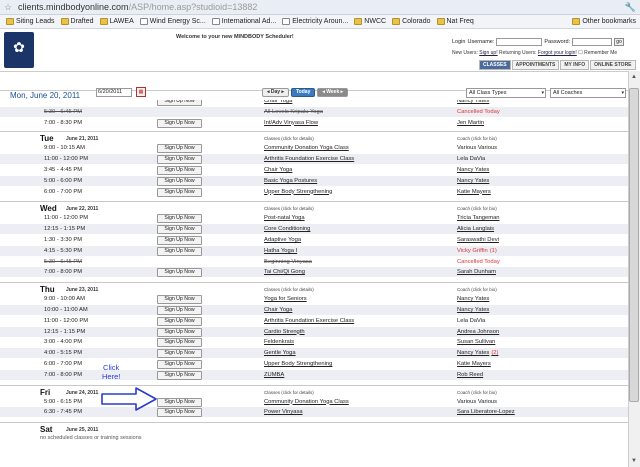  I want to click on coach-link: Andrea Johnson, so click(478, 332).